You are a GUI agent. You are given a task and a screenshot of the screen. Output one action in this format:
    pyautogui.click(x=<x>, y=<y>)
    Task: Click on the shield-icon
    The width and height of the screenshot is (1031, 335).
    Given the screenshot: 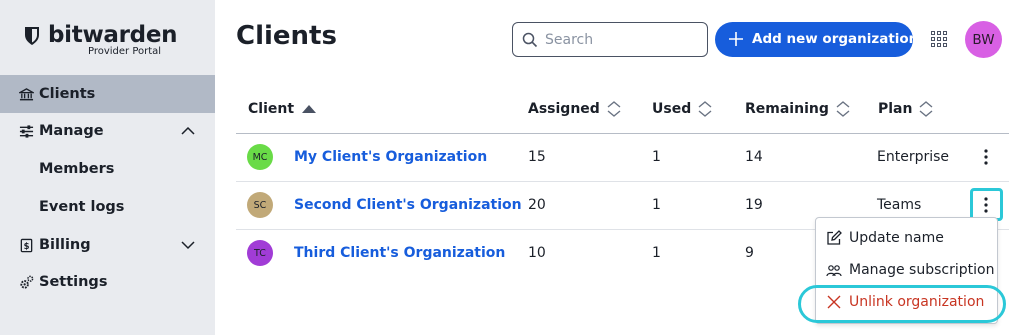 What is the action you would take?
    pyautogui.click(x=32, y=36)
    